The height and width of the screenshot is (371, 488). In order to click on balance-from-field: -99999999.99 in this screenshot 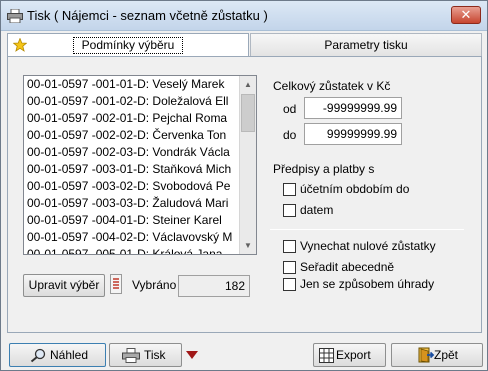, I will do `click(353, 108)`.